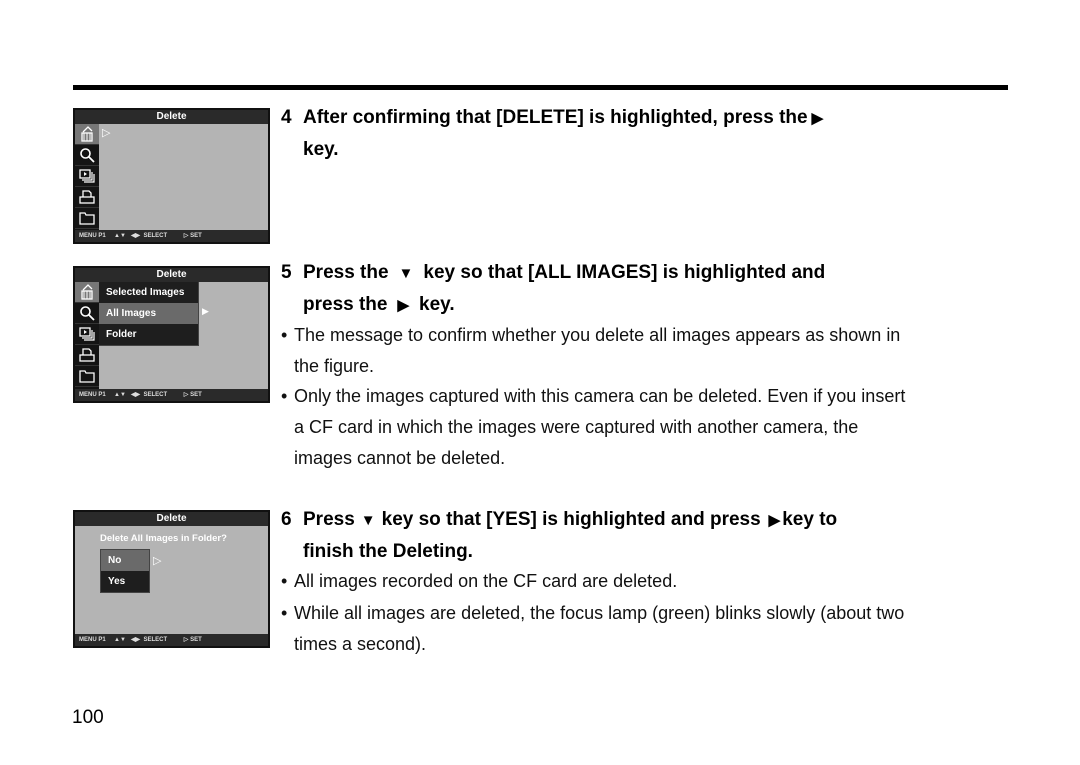 Image resolution: width=1080 pixels, height=765 pixels. Describe the element at coordinates (286, 519) in the screenshot. I see `step-number: 6` at that location.